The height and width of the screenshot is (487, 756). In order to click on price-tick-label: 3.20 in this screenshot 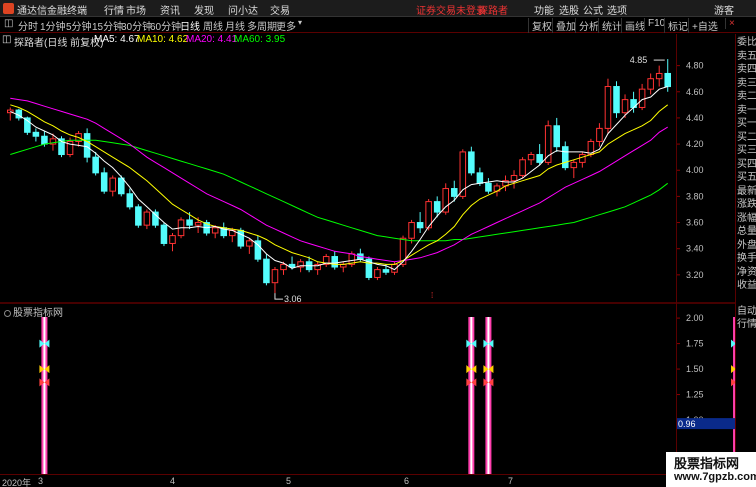, I will do `click(695, 275)`.